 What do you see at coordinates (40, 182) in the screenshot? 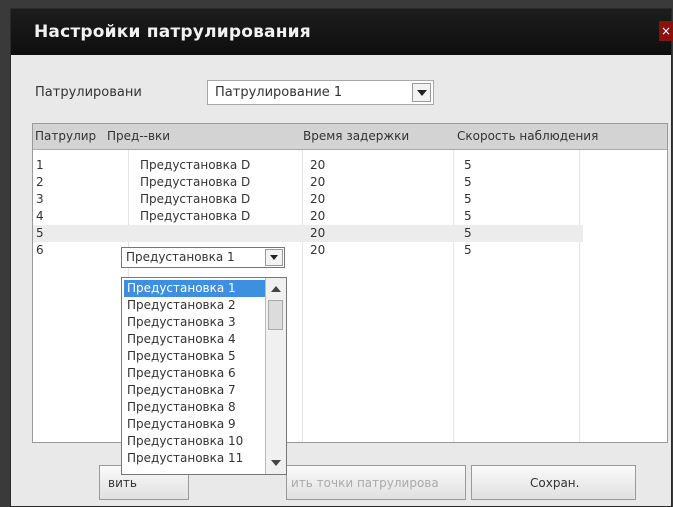
I see `row-number: 2` at bounding box center [40, 182].